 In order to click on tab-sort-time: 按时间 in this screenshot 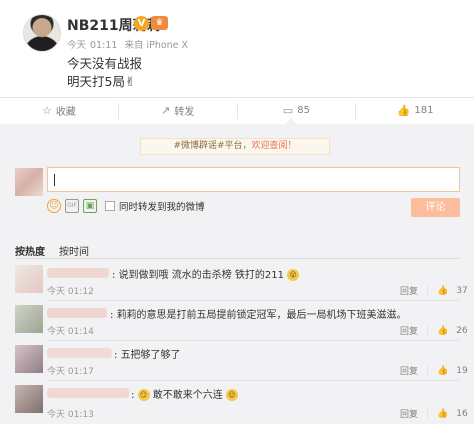, I will do `click(74, 250)`.